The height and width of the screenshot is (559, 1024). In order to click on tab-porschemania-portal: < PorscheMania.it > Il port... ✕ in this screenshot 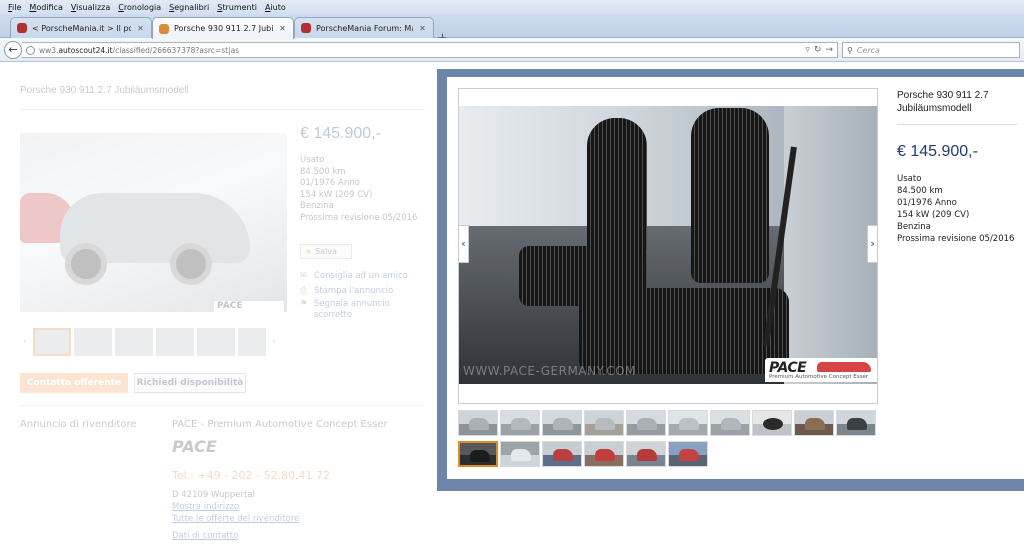, I will do `click(81, 27)`.